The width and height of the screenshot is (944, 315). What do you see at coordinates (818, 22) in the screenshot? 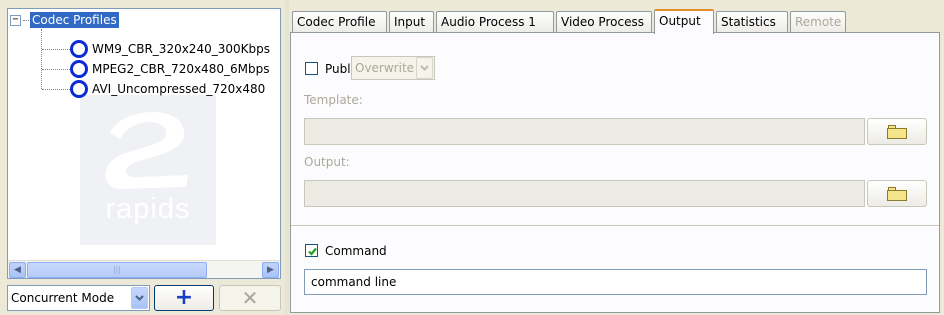
I see `tab-remote: Remote` at bounding box center [818, 22].